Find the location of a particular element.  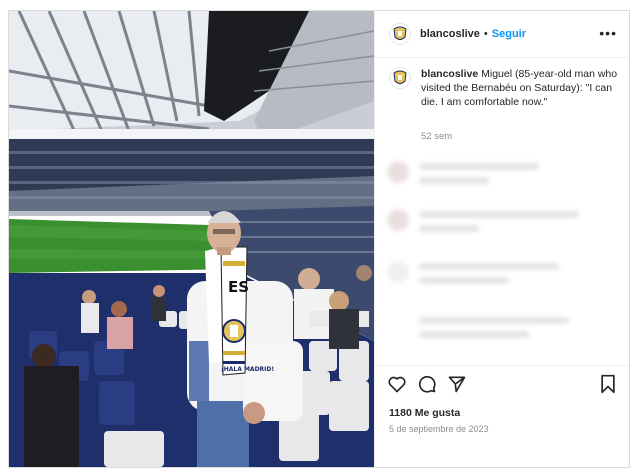

divider is located at coordinates (502, 365).